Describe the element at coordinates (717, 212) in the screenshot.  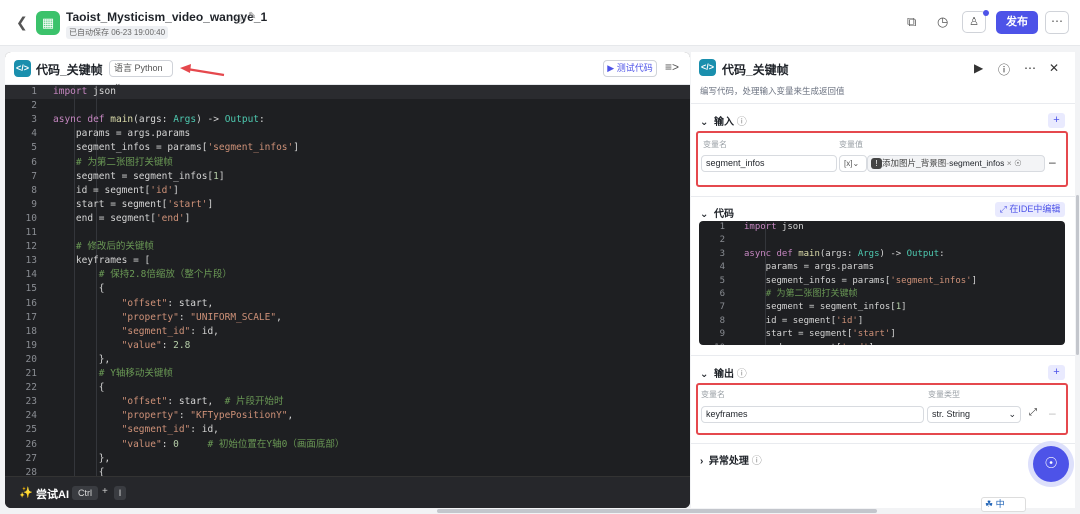
I see `code-section-header: ⌄ 代码` at that location.